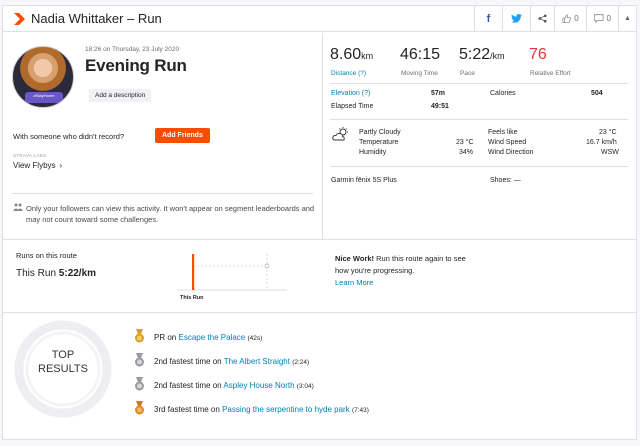 This screenshot has width=640, height=446. I want to click on calories-label: Calories, so click(503, 93).